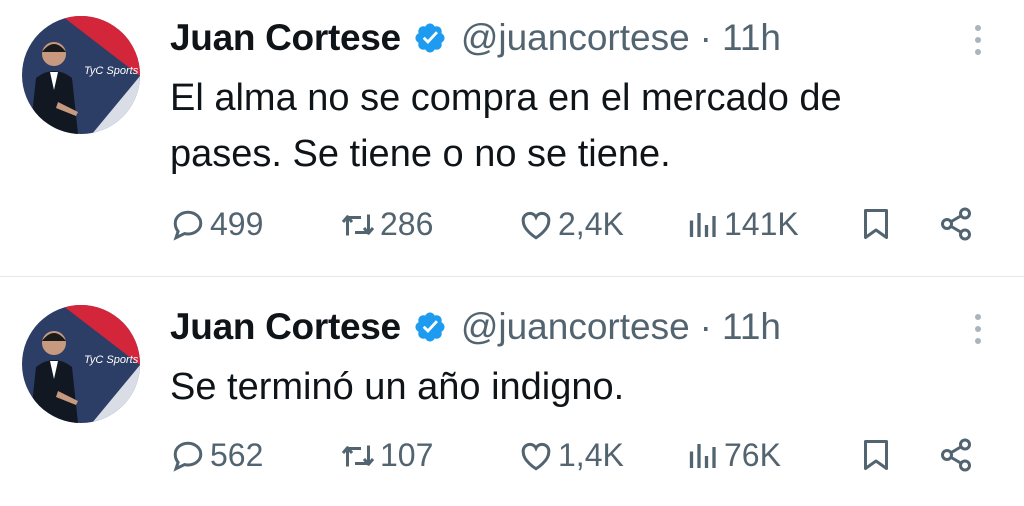 This screenshot has height=506, width=1024. I want to click on tweet-actions: 562 107 1,4K 76K, so click(580, 459).